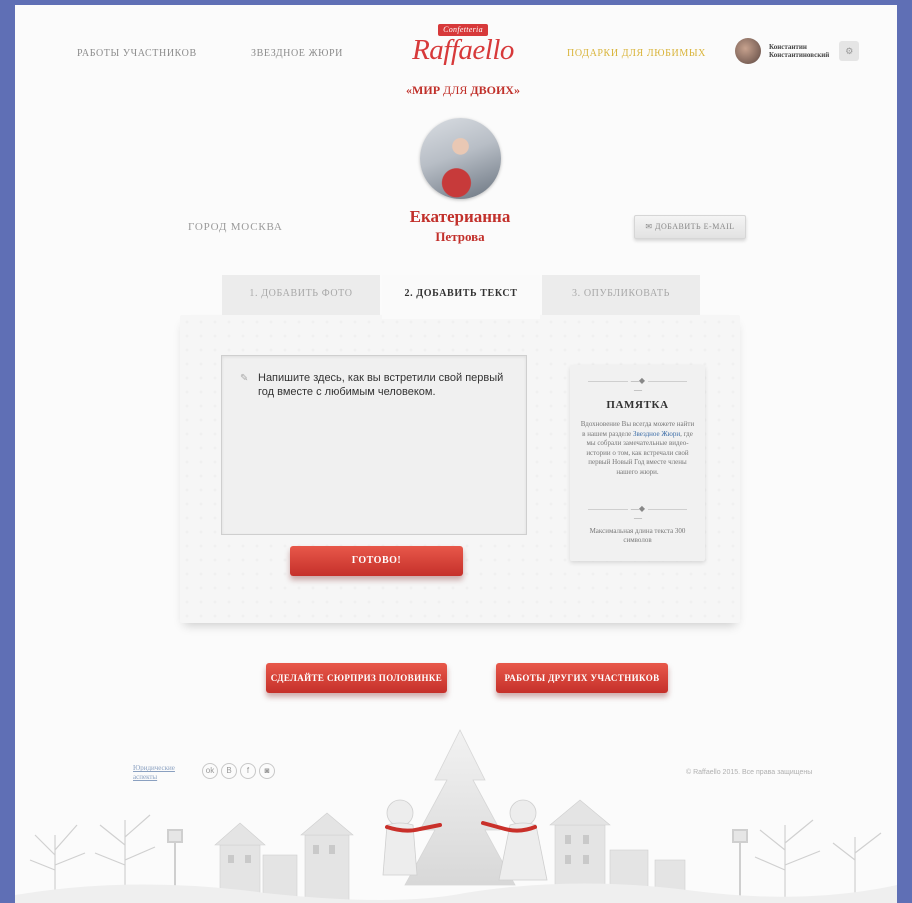  I want to click on memo-max-length: Максимальная длина текста 300 символов, so click(637, 535).